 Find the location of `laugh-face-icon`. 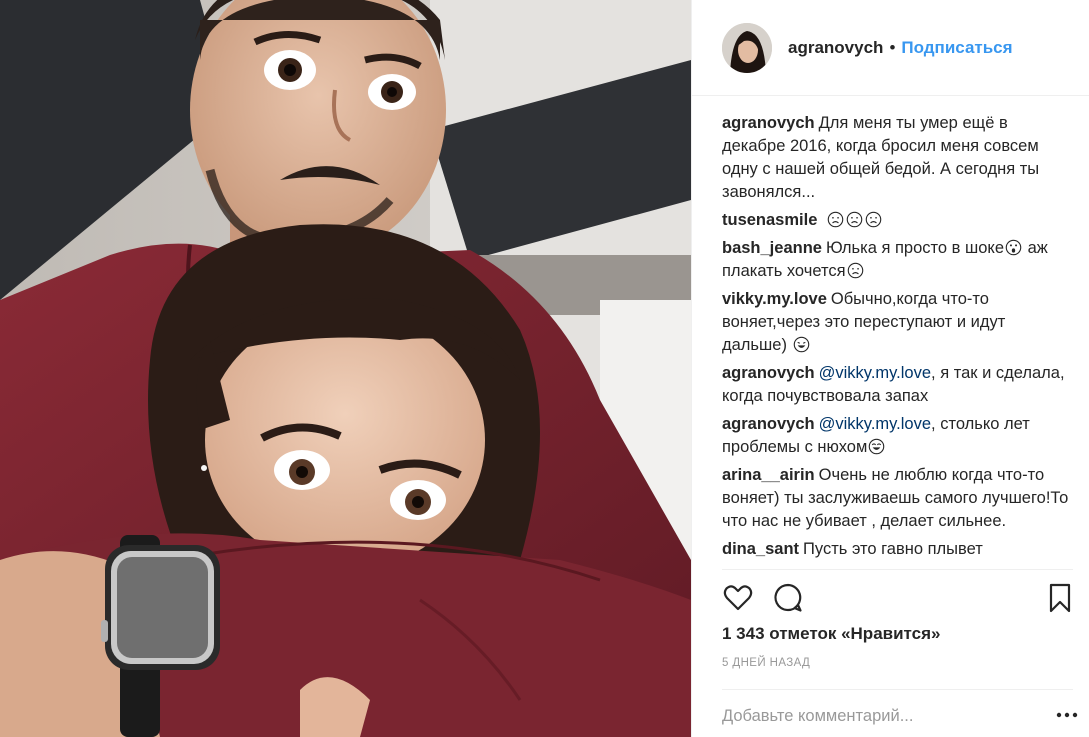

laugh-face-icon is located at coordinates (877, 446).